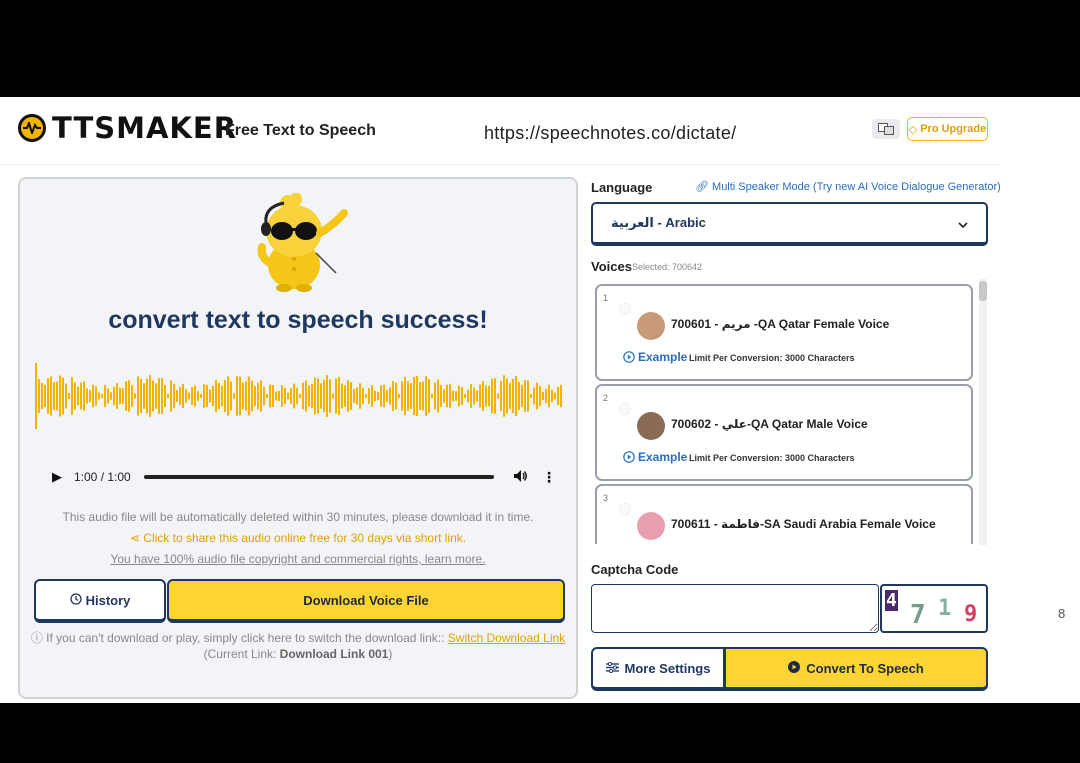 This screenshot has height=763, width=1080. What do you see at coordinates (127, 128) in the screenshot?
I see `logo: TTSMAKER` at bounding box center [127, 128].